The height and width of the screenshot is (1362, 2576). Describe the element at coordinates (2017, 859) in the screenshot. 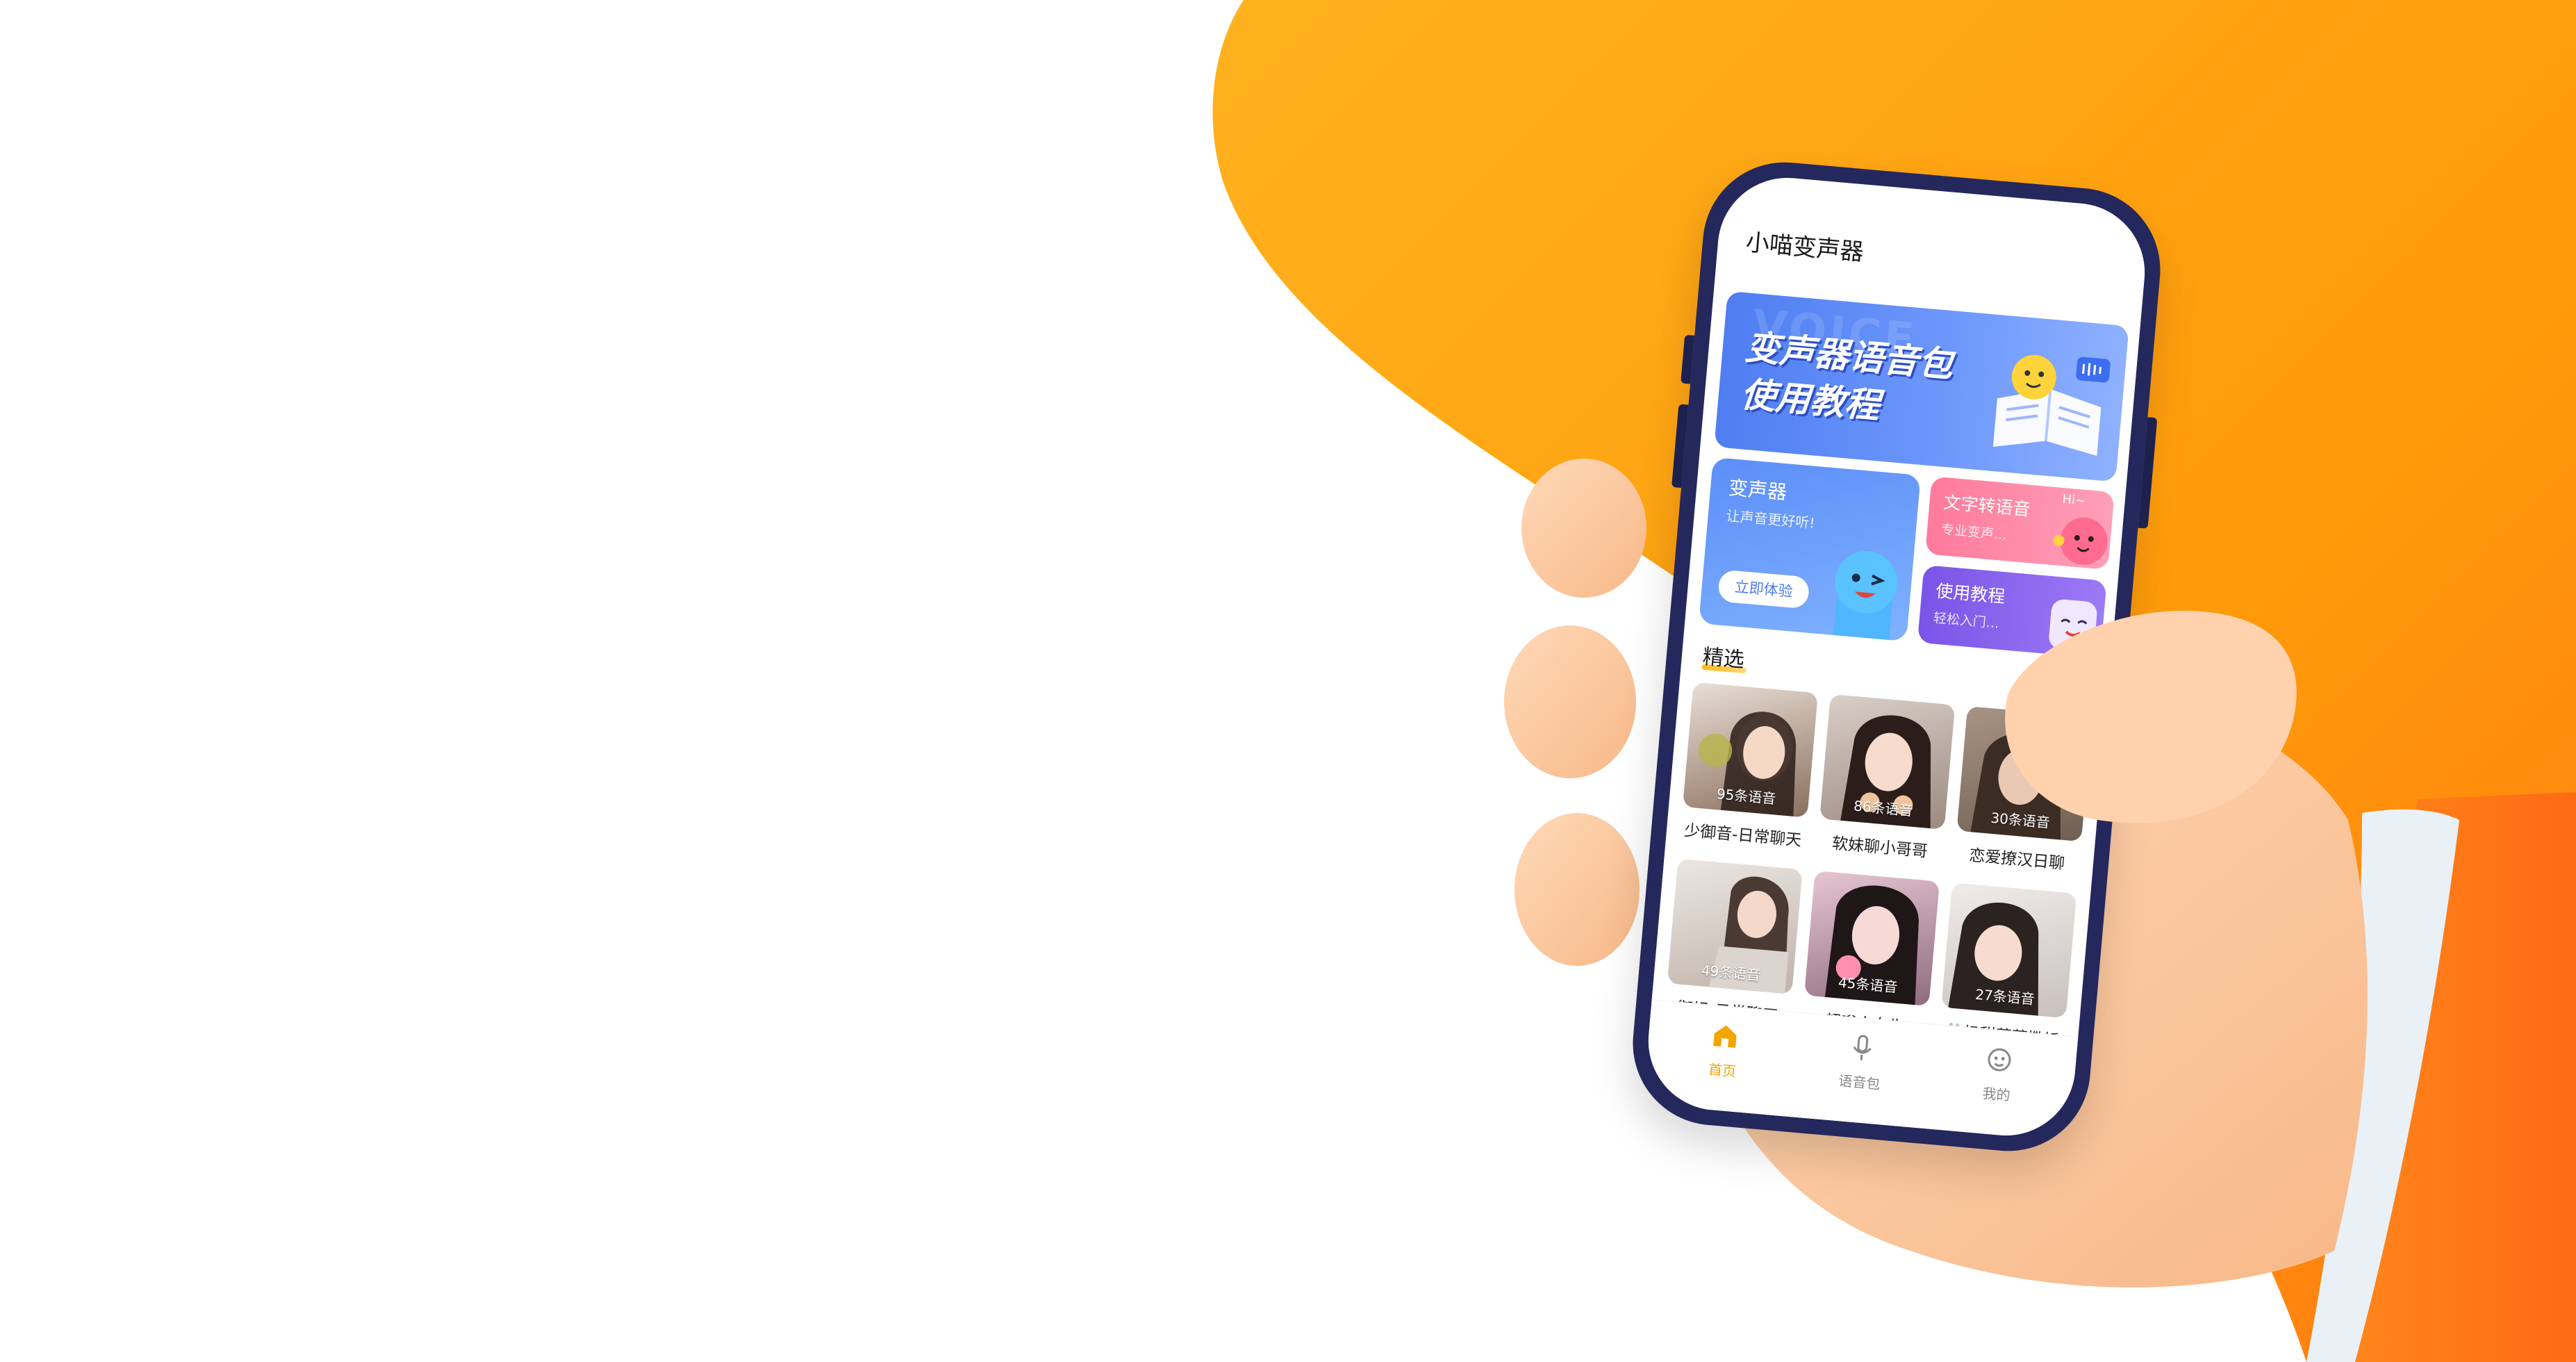

I see `voice-pack-name: 恋爱撩汉日聊` at that location.